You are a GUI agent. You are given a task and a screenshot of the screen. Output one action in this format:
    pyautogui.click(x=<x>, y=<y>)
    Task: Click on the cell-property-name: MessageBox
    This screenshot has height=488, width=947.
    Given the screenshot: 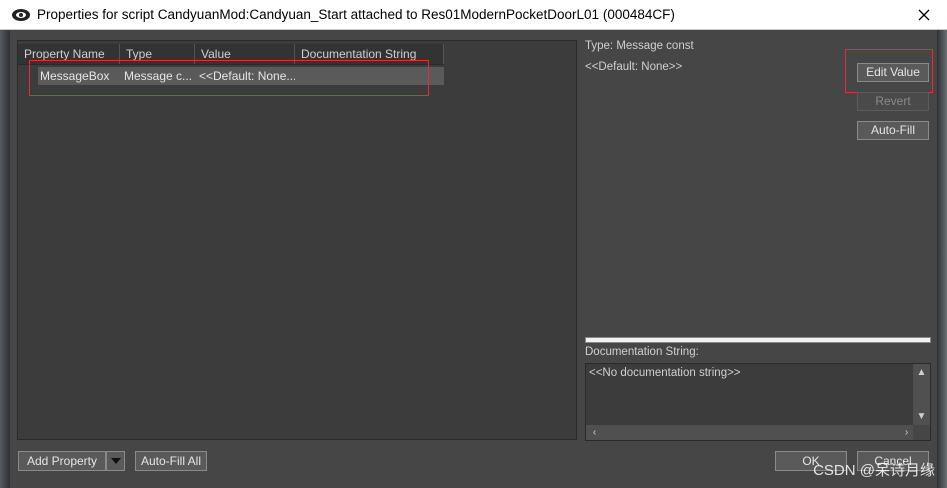 What is the action you would take?
    pyautogui.click(x=75, y=76)
    